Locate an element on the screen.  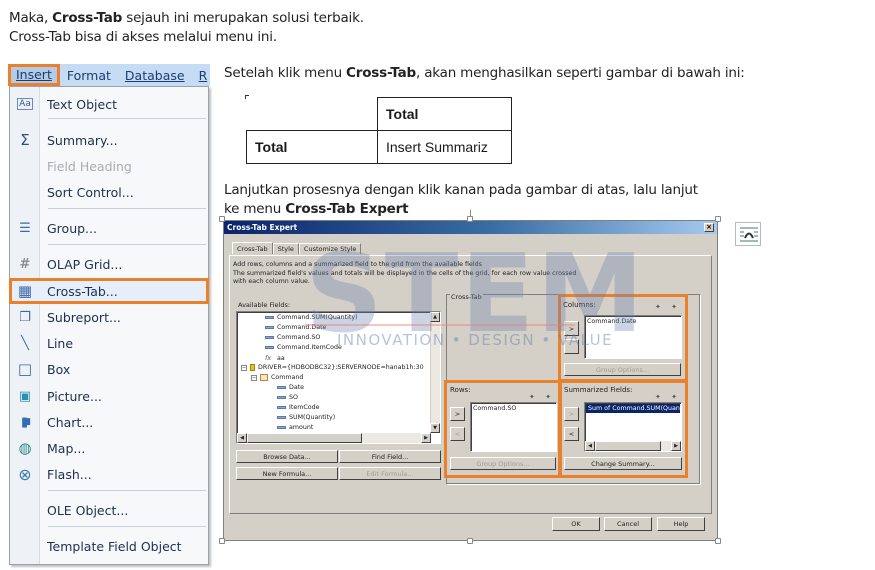
column-total-text: Total is located at coordinates (402, 114).